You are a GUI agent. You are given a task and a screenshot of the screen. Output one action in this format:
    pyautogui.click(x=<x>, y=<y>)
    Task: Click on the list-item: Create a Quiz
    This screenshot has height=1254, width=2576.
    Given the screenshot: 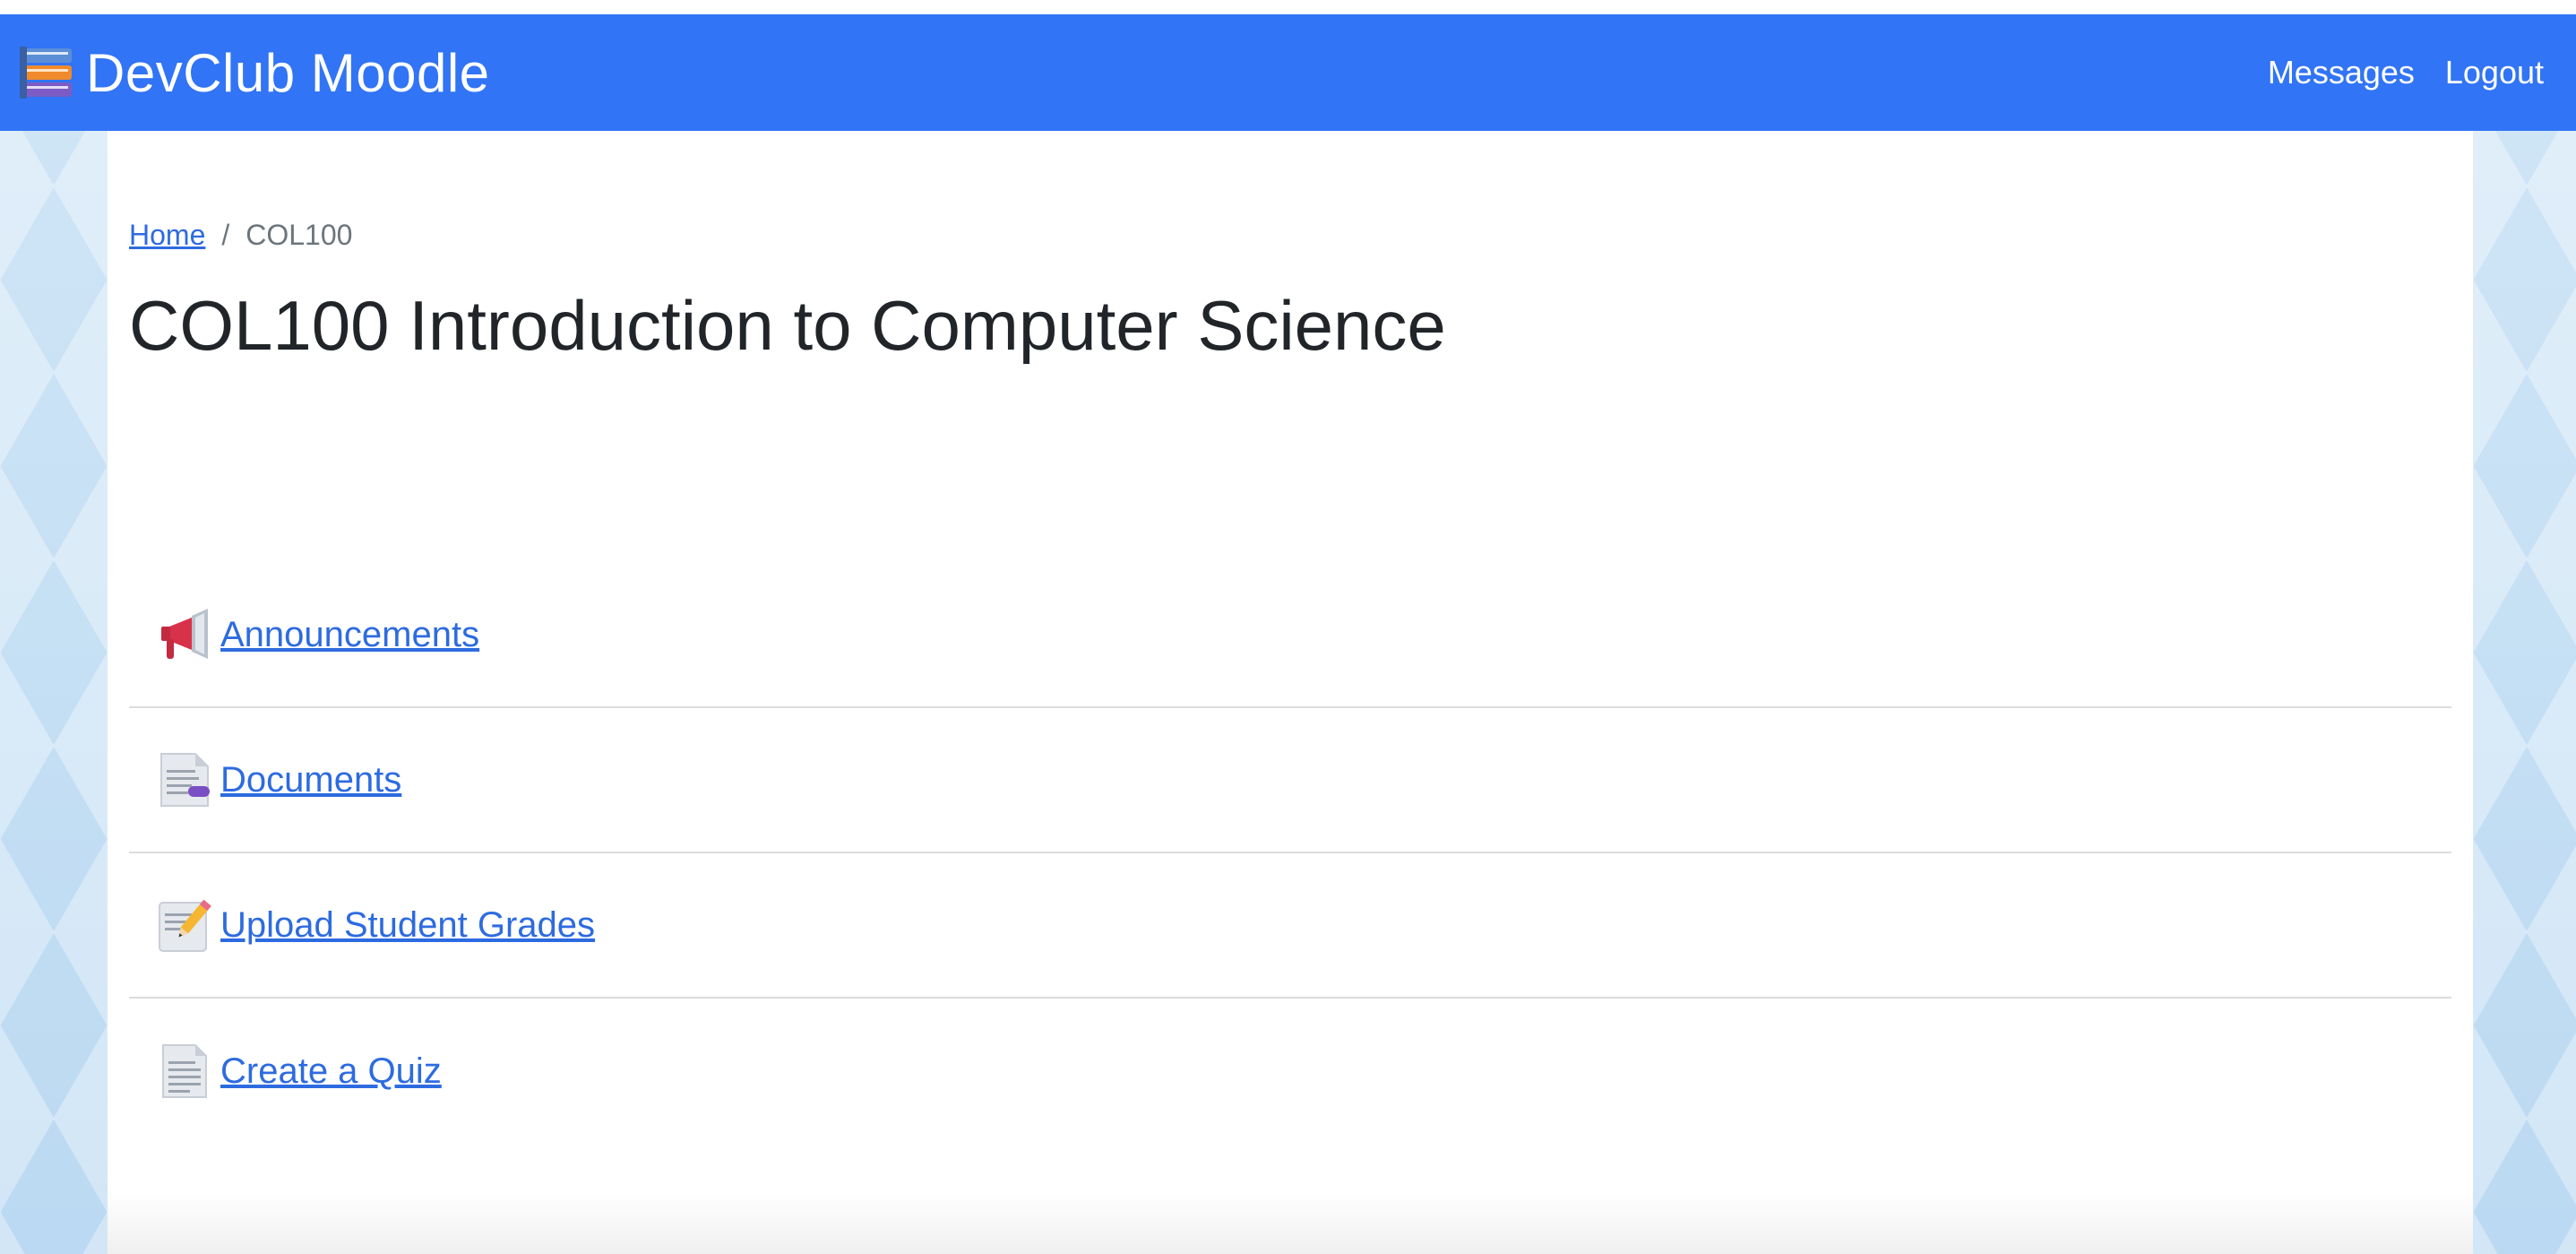 What is the action you would take?
    pyautogui.click(x=1290, y=1071)
    